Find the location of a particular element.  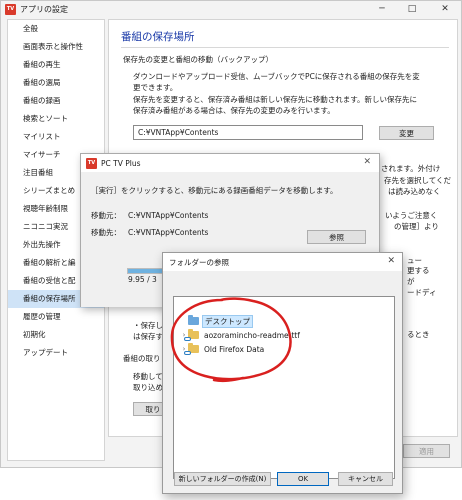

tree-item-label: デスクトップ is located at coordinates (227, 321).